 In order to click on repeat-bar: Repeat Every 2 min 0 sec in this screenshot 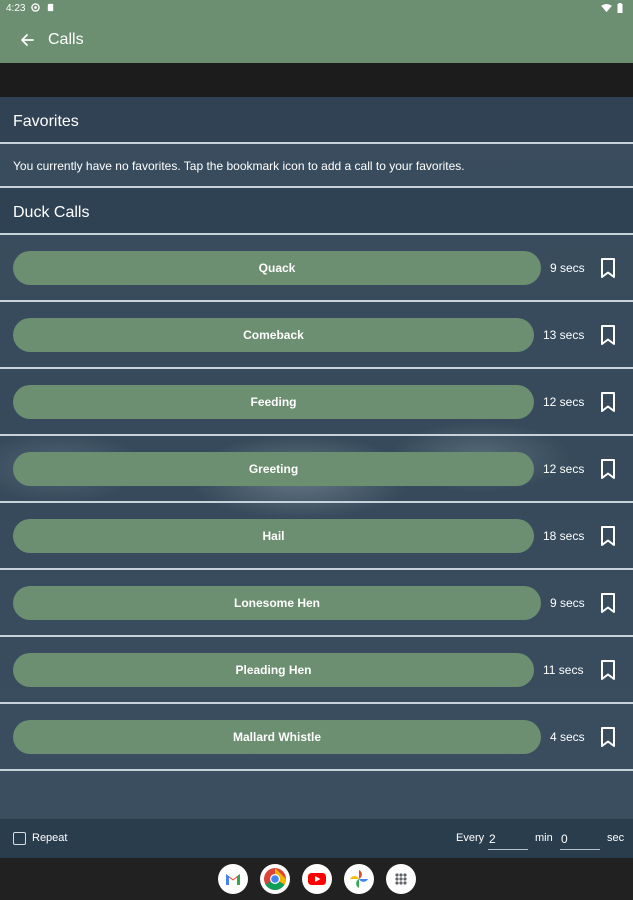, I will do `click(316, 838)`.